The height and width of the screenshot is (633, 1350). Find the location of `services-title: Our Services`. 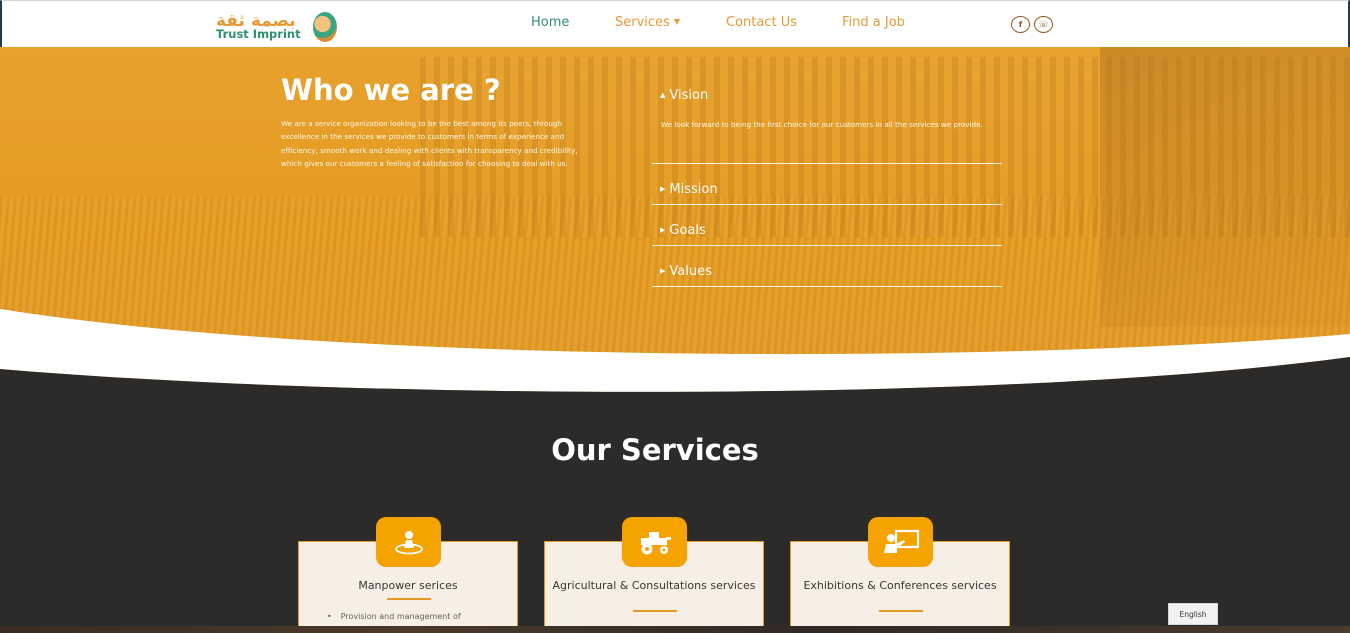

services-title: Our Services is located at coordinates (655, 450).